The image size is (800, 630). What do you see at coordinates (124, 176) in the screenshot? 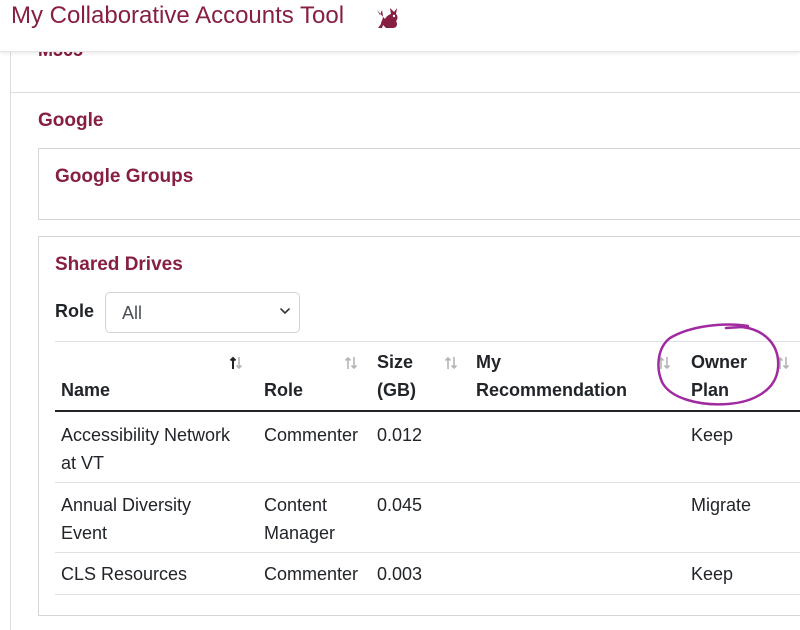
I see `google-groups-title: Google Groups` at bounding box center [124, 176].